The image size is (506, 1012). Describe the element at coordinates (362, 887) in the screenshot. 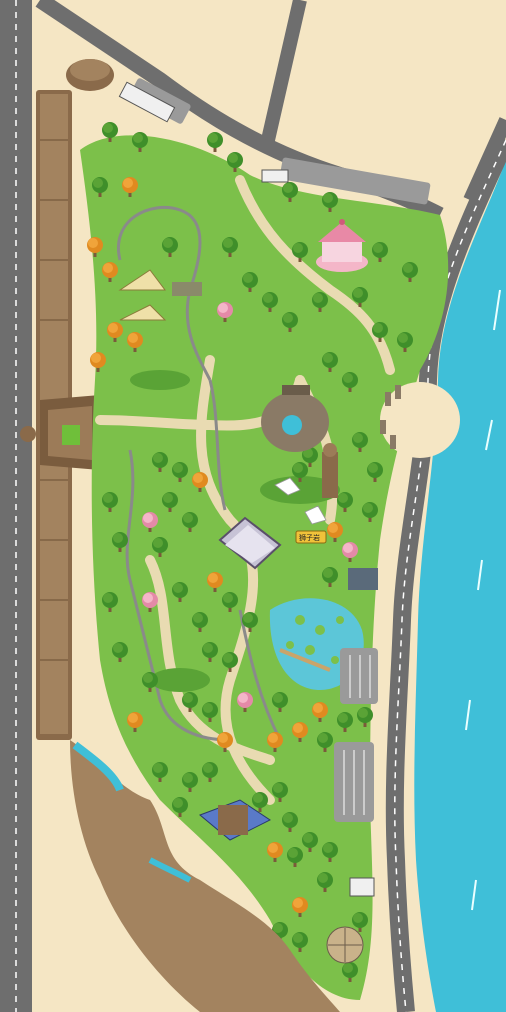

I see `restroom-building` at that location.